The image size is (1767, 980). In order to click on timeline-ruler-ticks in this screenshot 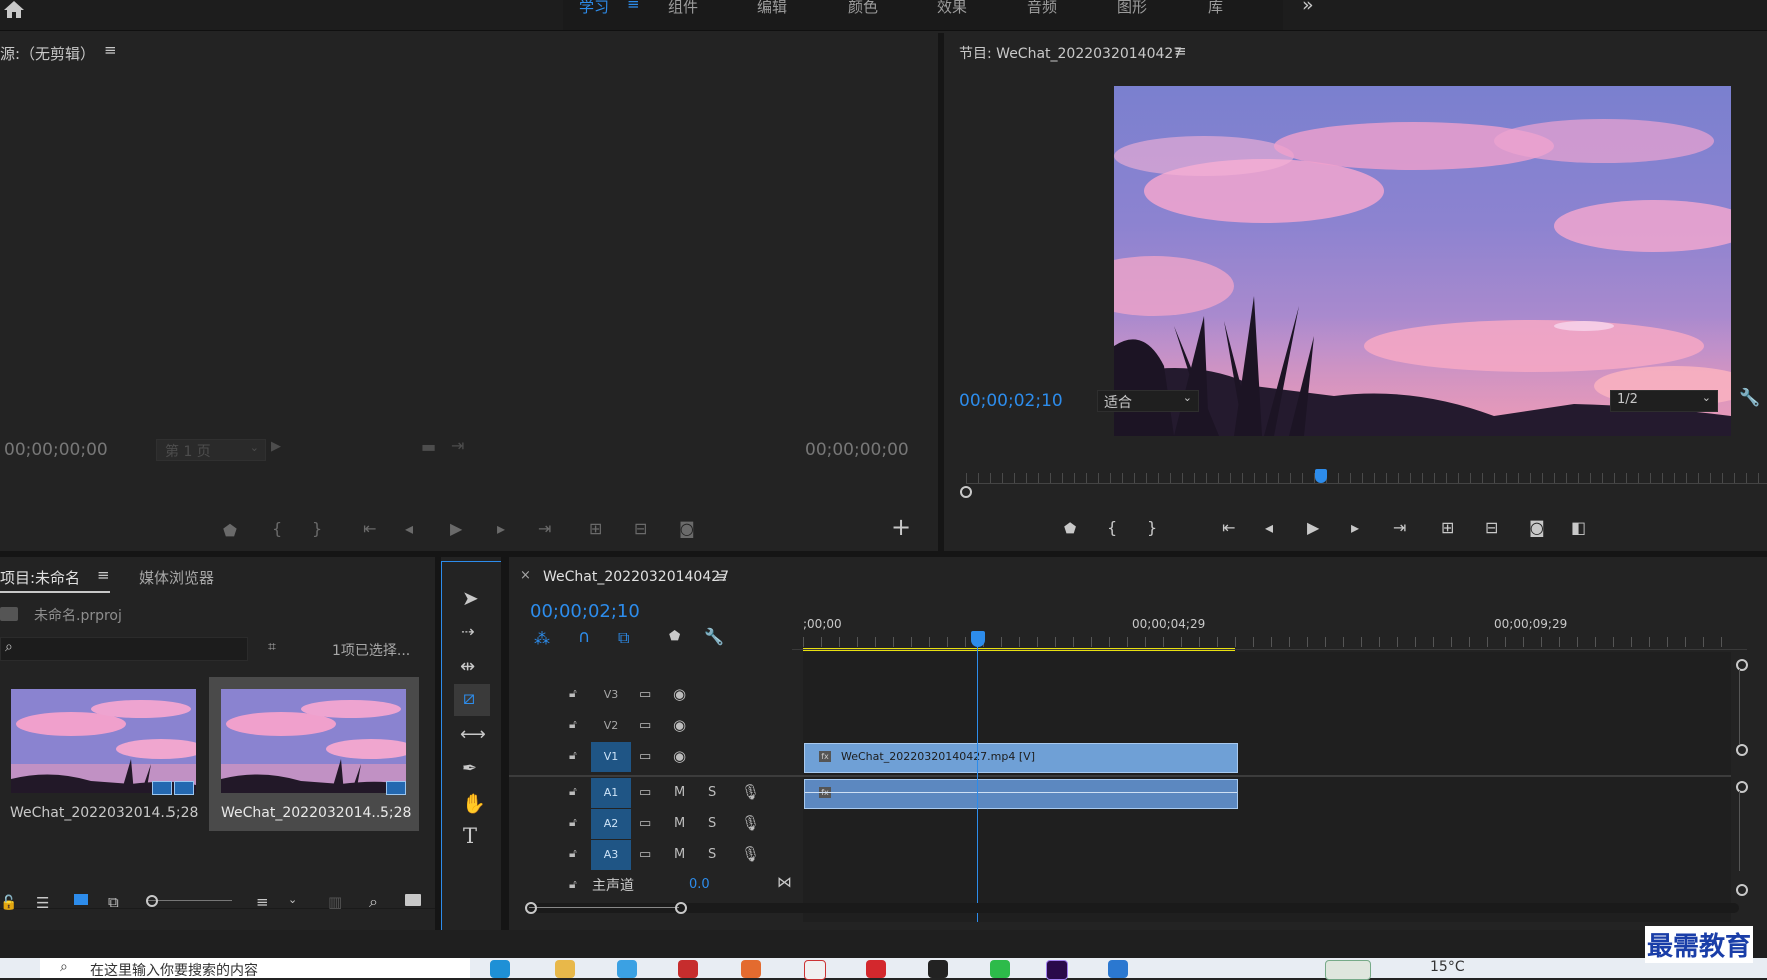, I will do `click(1268, 642)`.